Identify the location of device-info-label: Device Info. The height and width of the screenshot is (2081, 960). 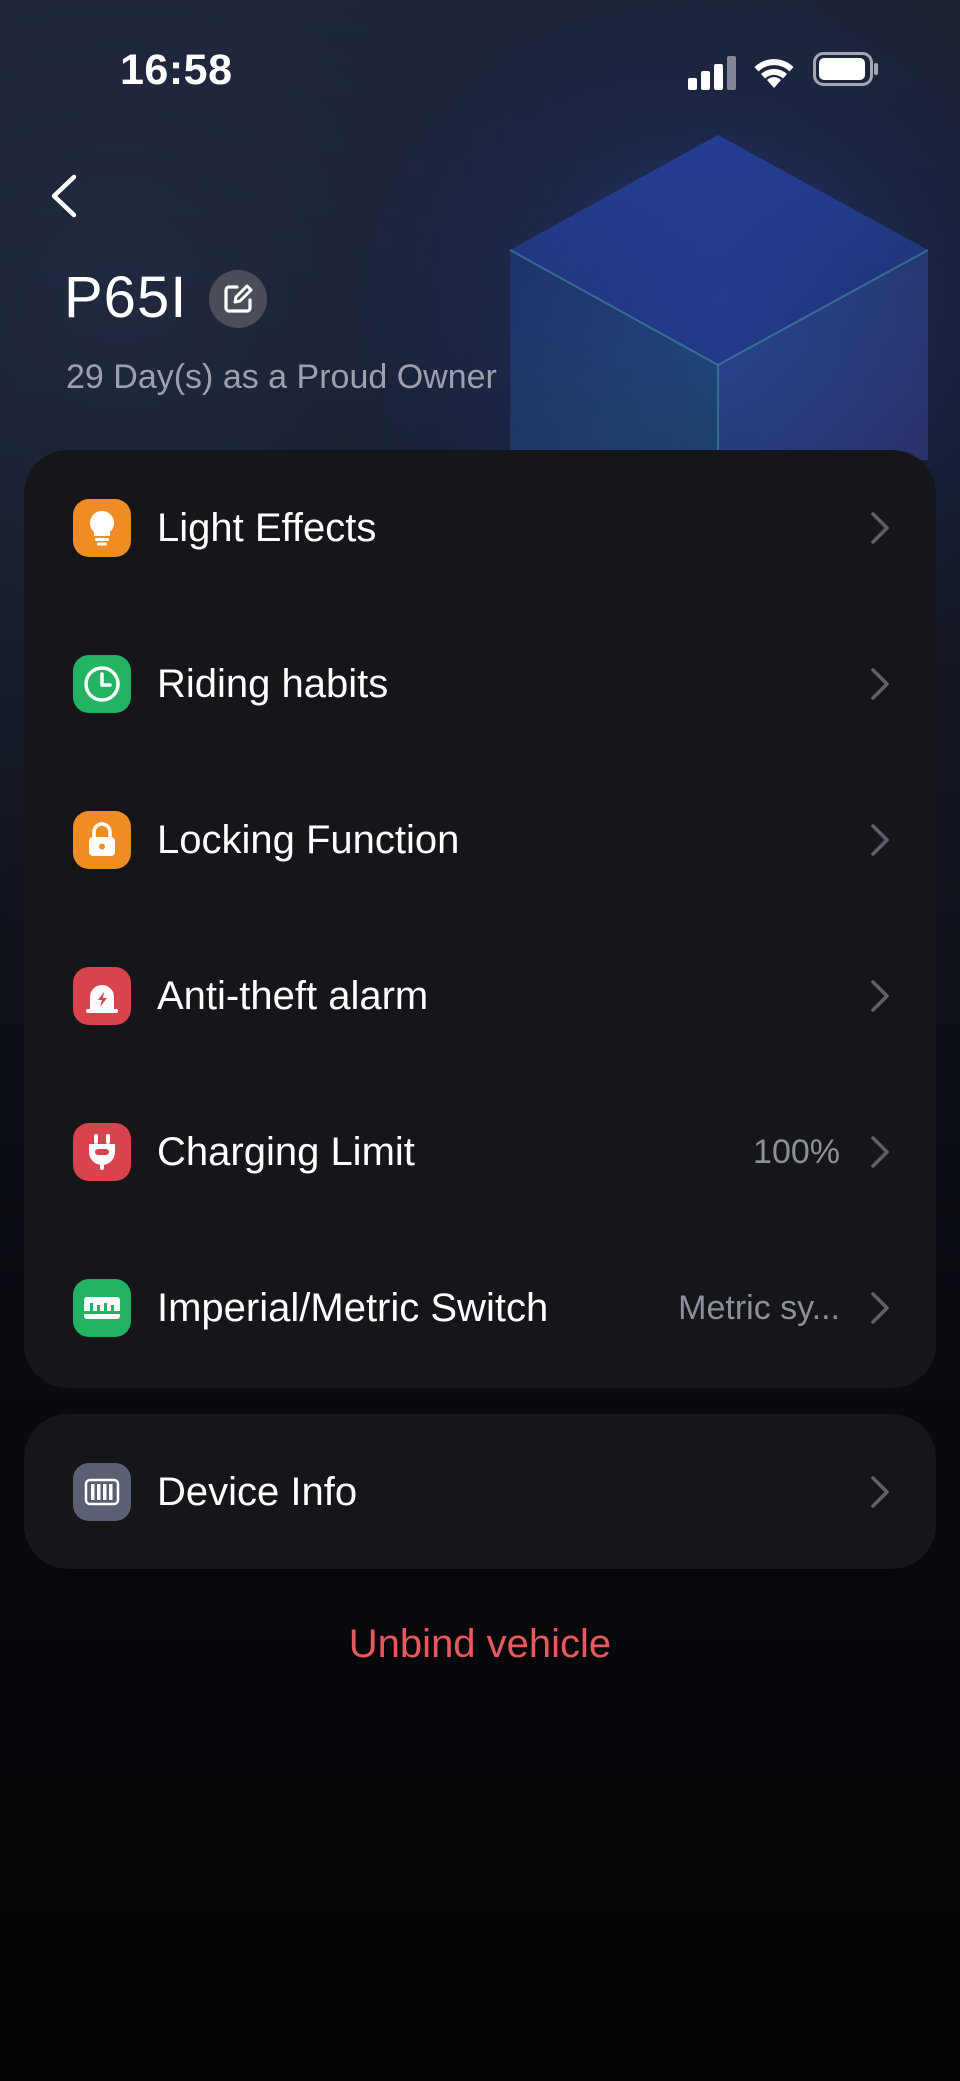
(257, 1491).